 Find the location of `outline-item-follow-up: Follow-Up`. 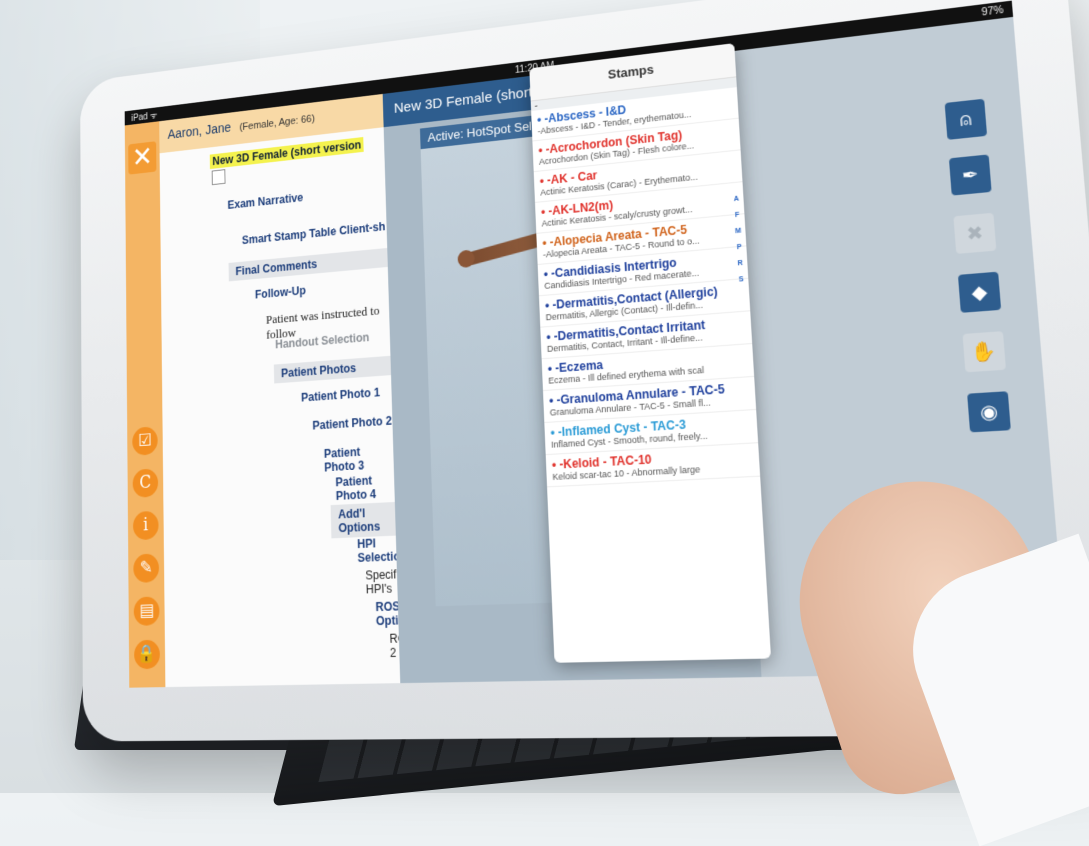

outline-item-follow-up: Follow-Up is located at coordinates (322, 289).